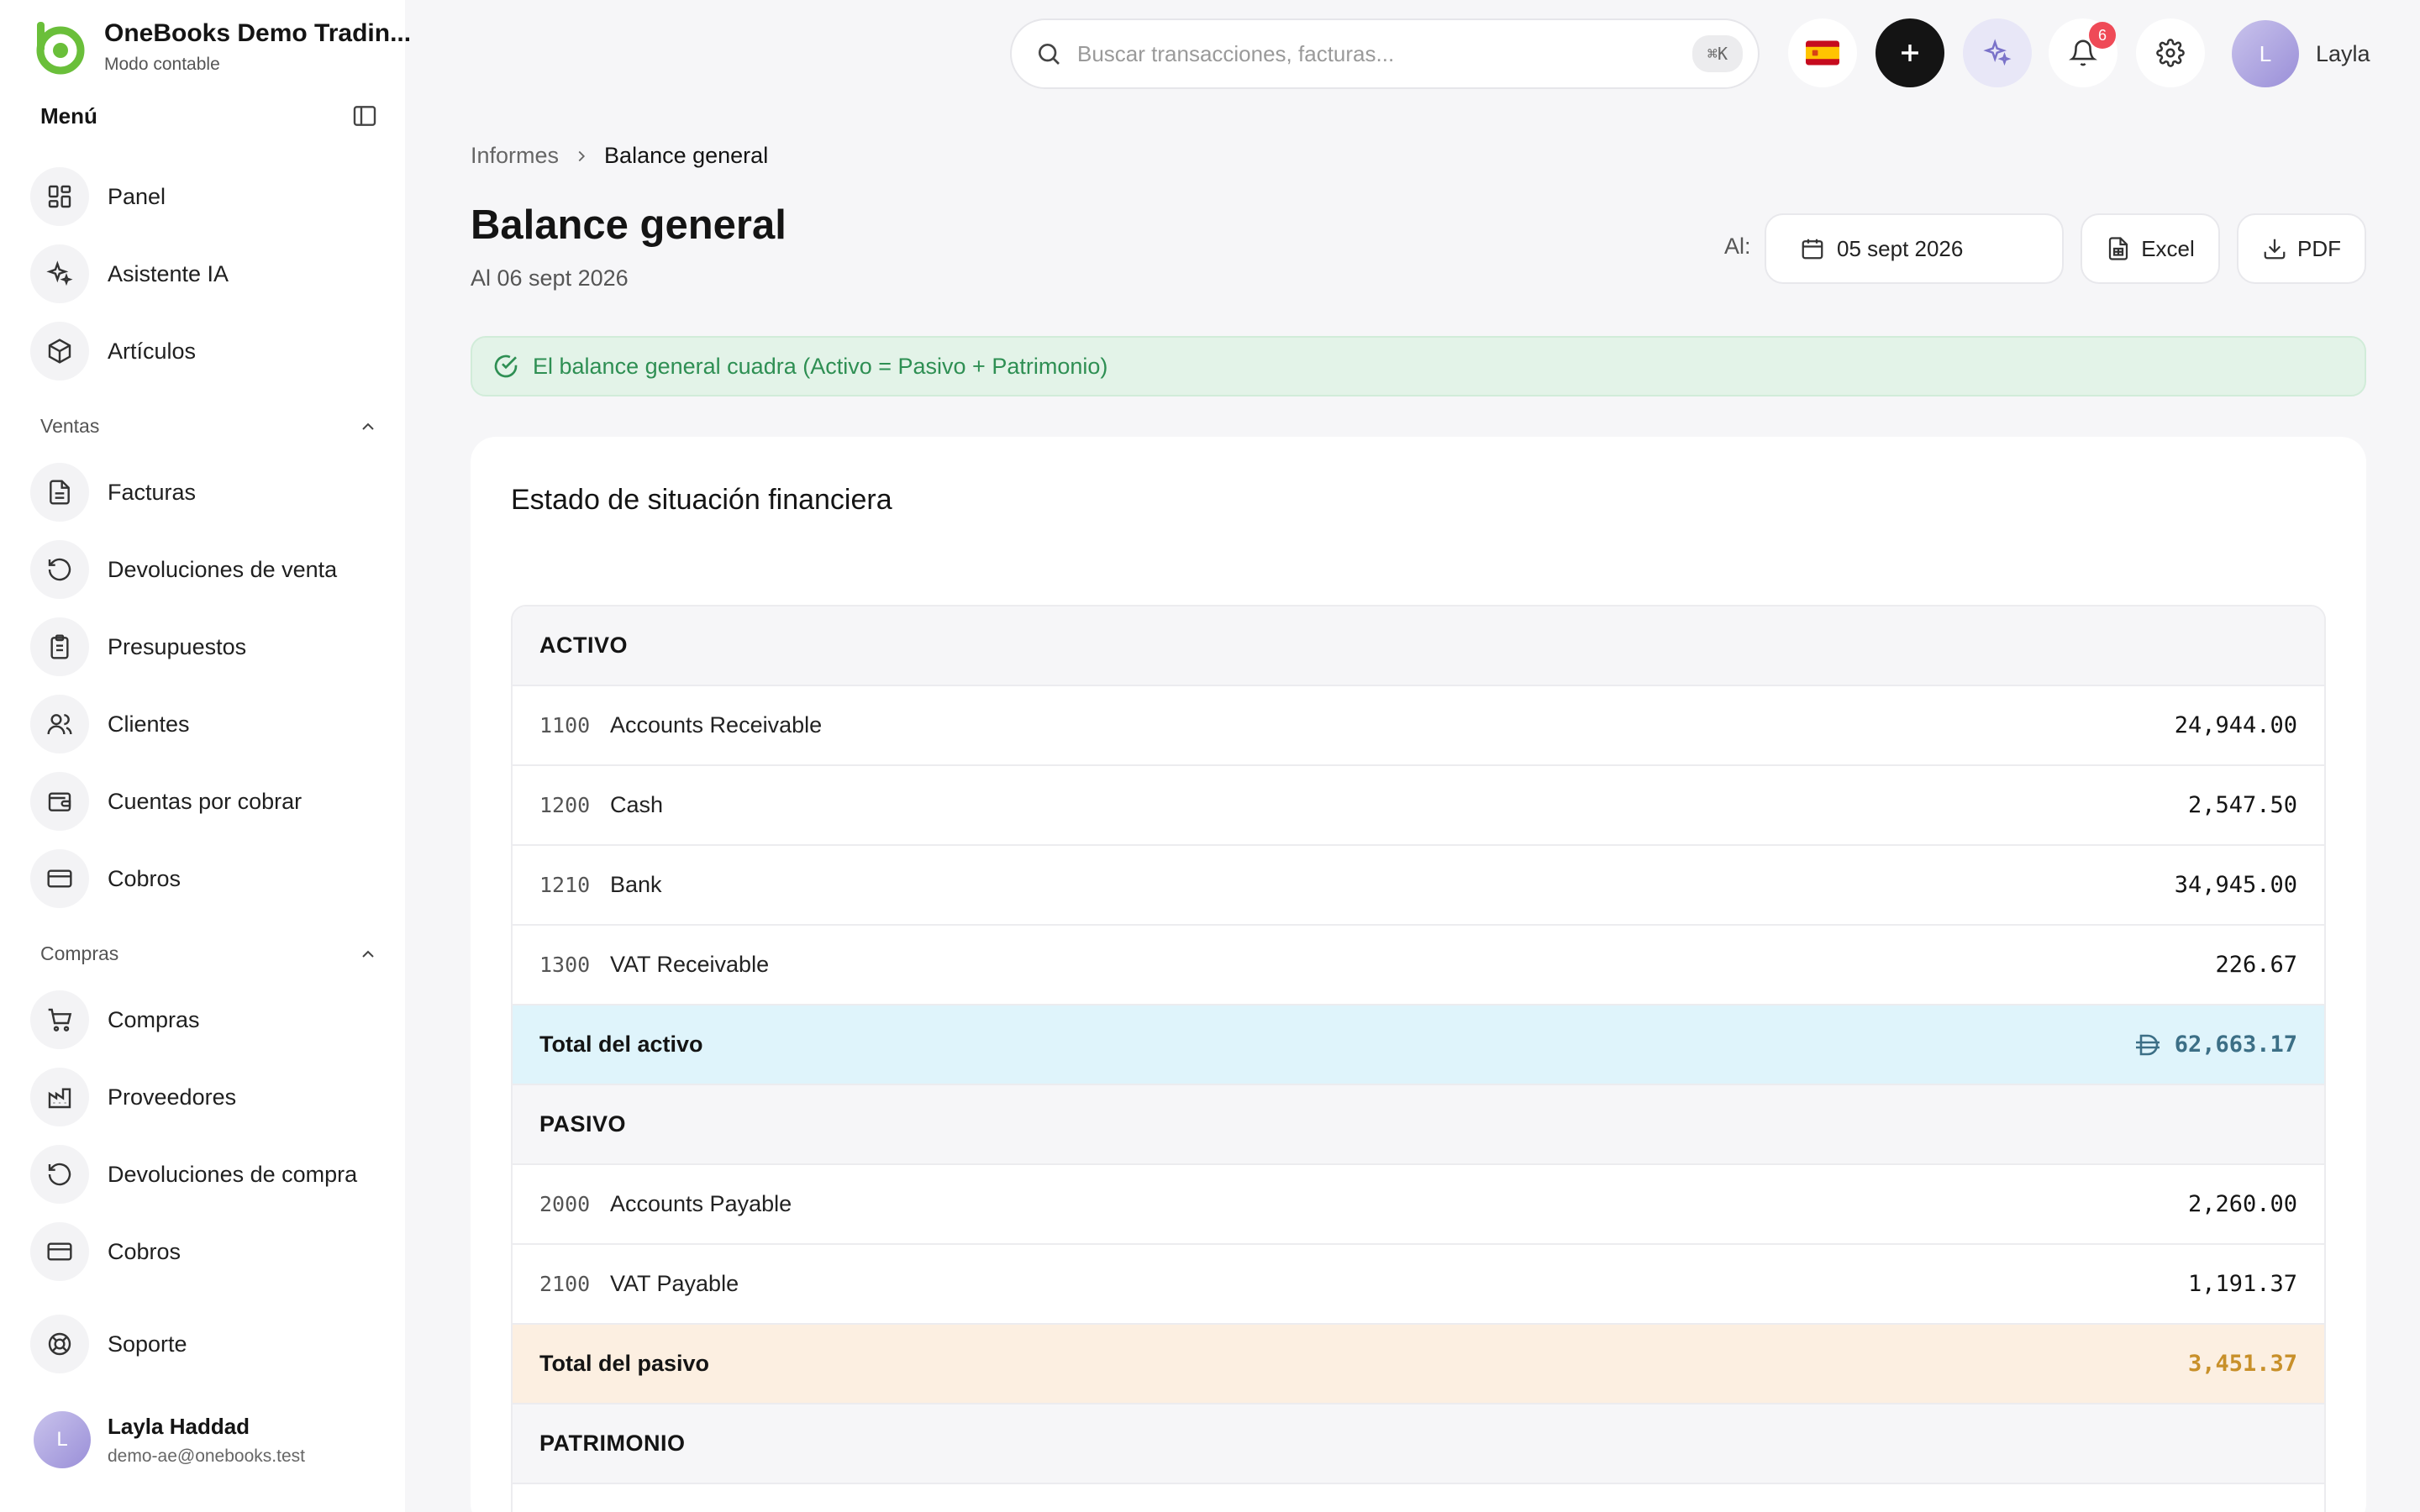 The width and height of the screenshot is (2420, 1512). I want to click on sidebar-item-label: Asistente IA, so click(168, 273).